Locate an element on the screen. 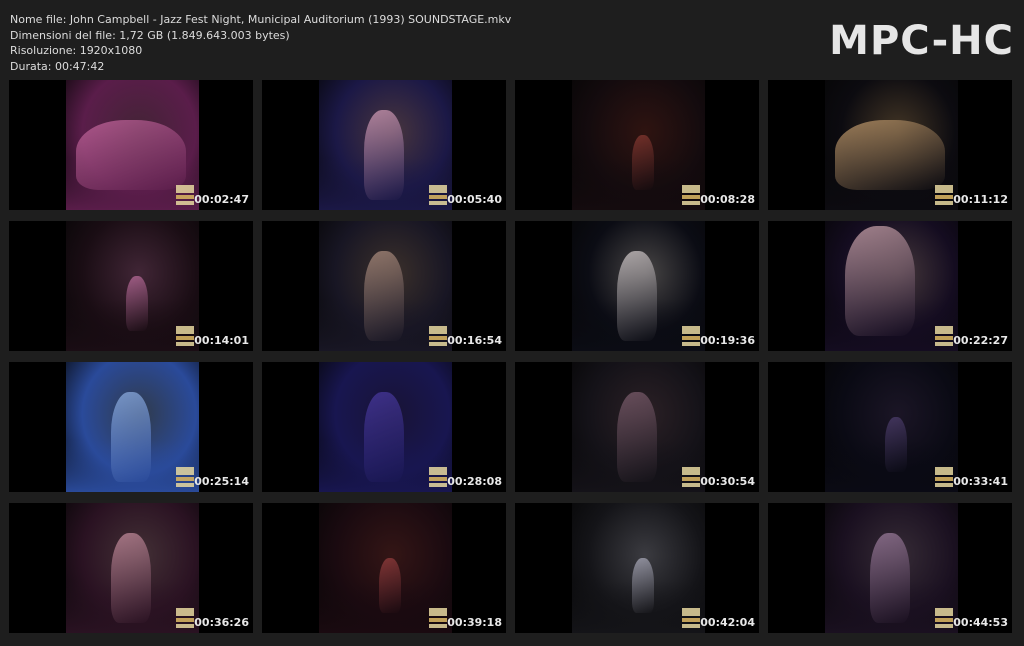 This screenshot has height=646, width=1024. thumbnail-tile: 00:25:14 is located at coordinates (131, 427).